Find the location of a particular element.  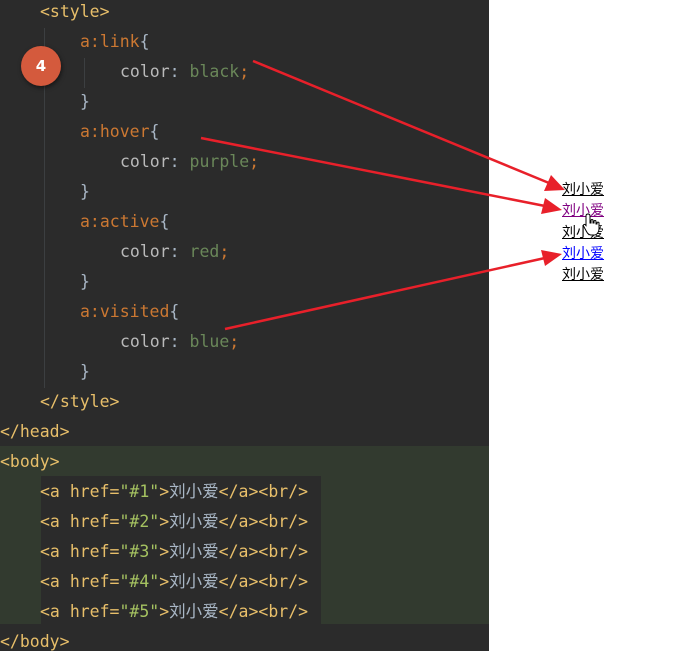

style-open-tag: <style> is located at coordinates (75, 11).